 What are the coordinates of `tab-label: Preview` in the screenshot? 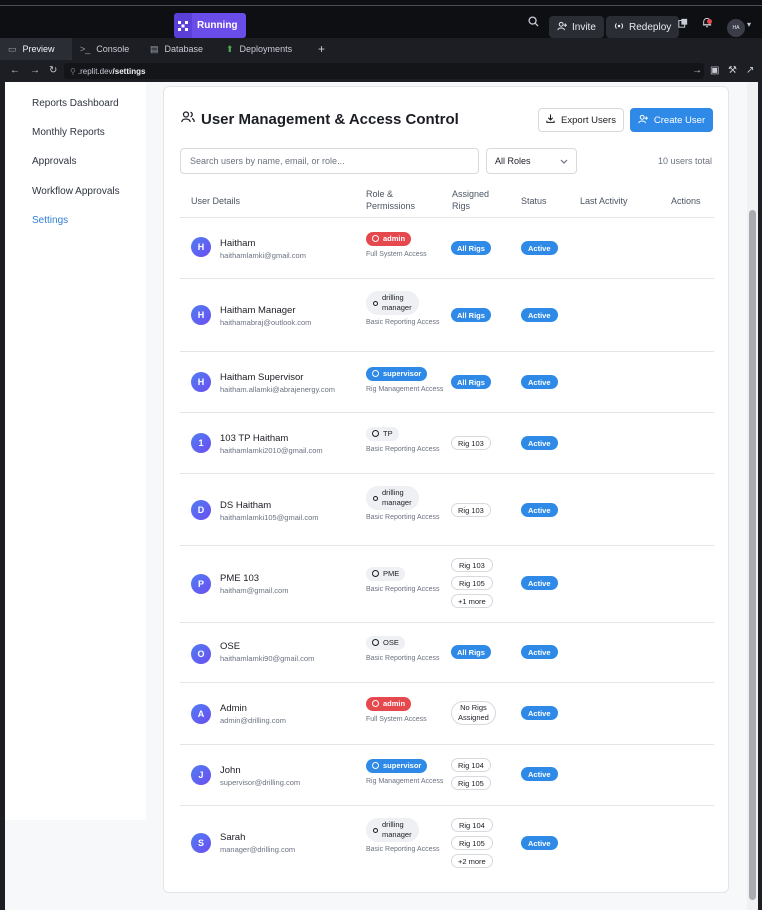 It's located at (38, 49).